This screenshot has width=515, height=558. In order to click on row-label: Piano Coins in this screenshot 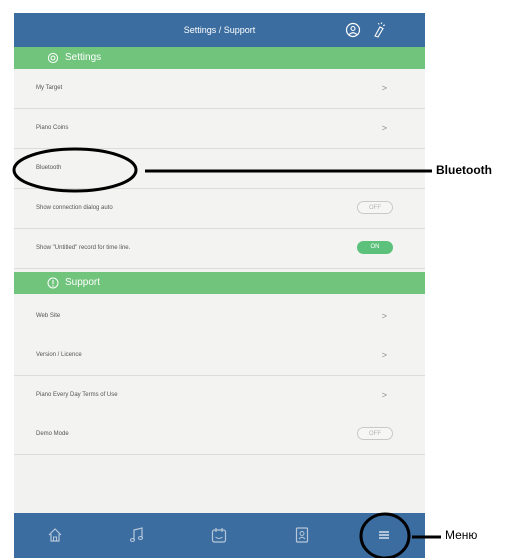, I will do `click(52, 128)`.